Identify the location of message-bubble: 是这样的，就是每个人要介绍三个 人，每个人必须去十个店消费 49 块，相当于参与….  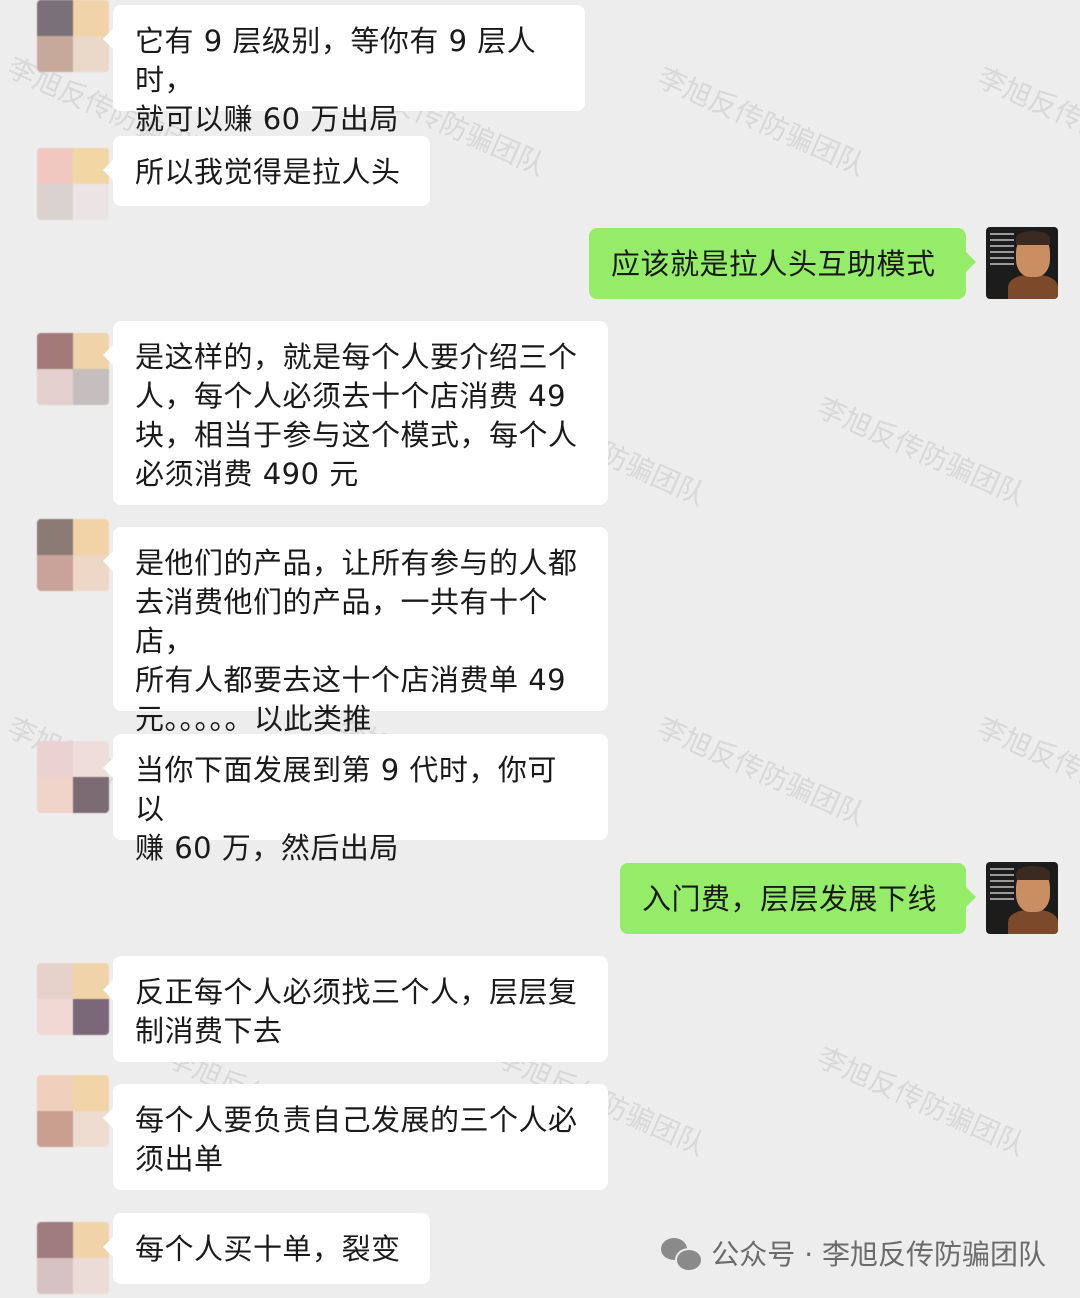
(355, 413).